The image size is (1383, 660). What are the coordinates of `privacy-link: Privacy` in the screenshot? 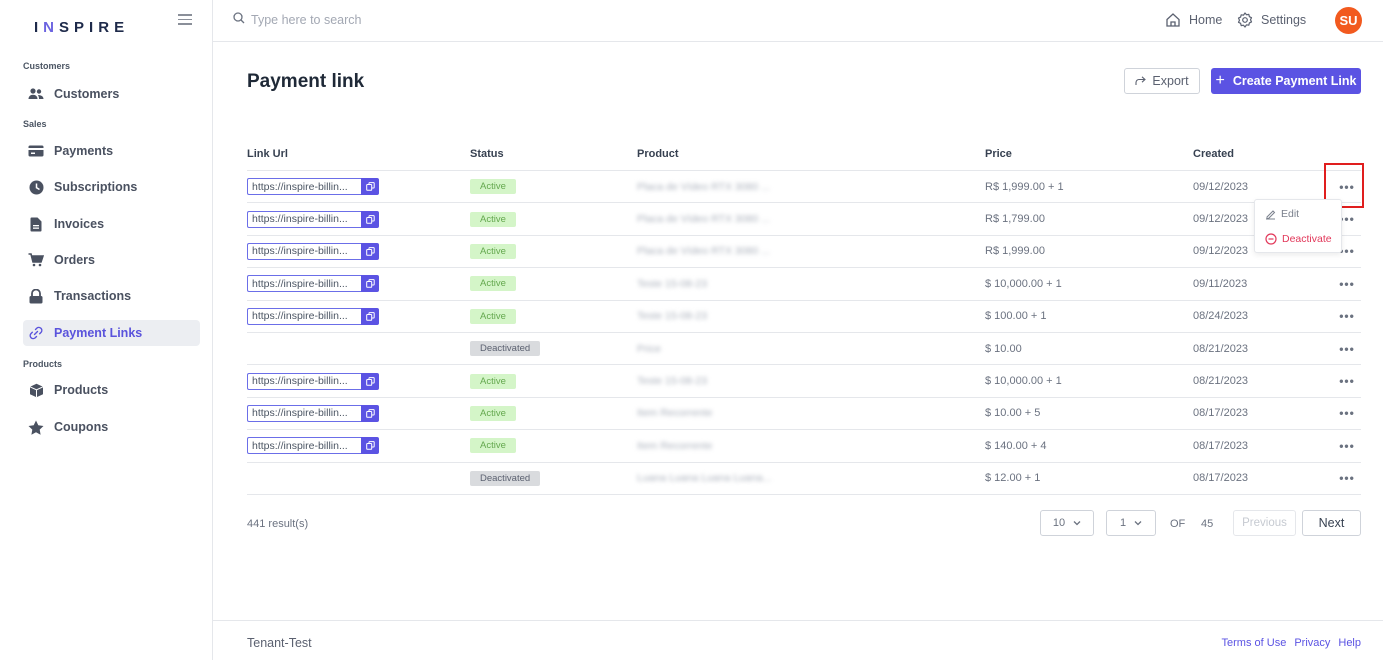 It's located at (1312, 643).